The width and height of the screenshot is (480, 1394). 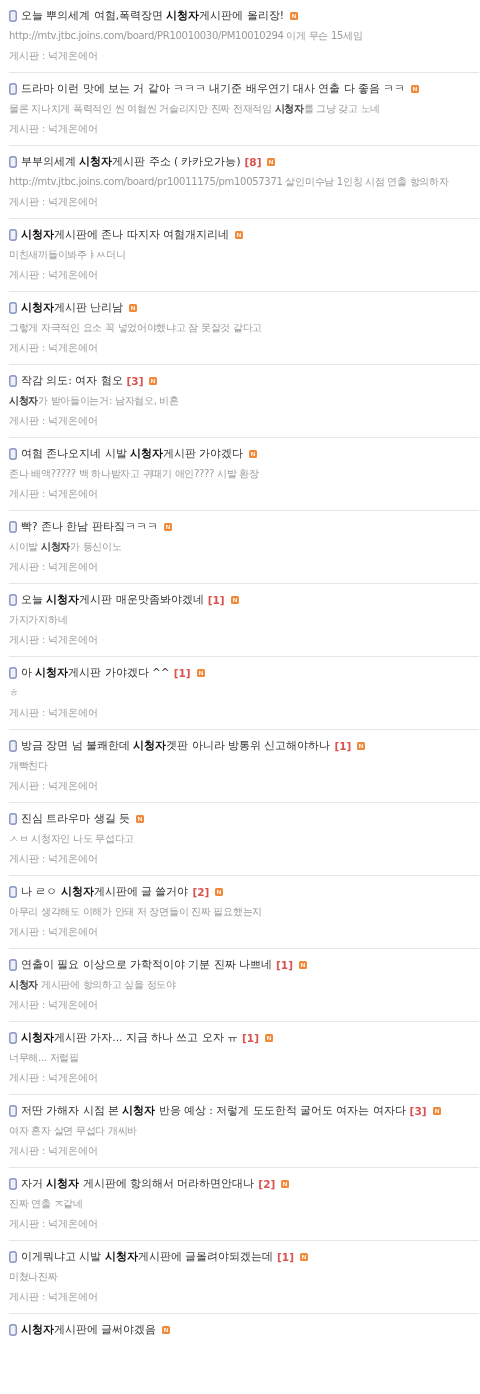 What do you see at coordinates (29, 766) in the screenshot?
I see `post-preview: 개빡친다` at bounding box center [29, 766].